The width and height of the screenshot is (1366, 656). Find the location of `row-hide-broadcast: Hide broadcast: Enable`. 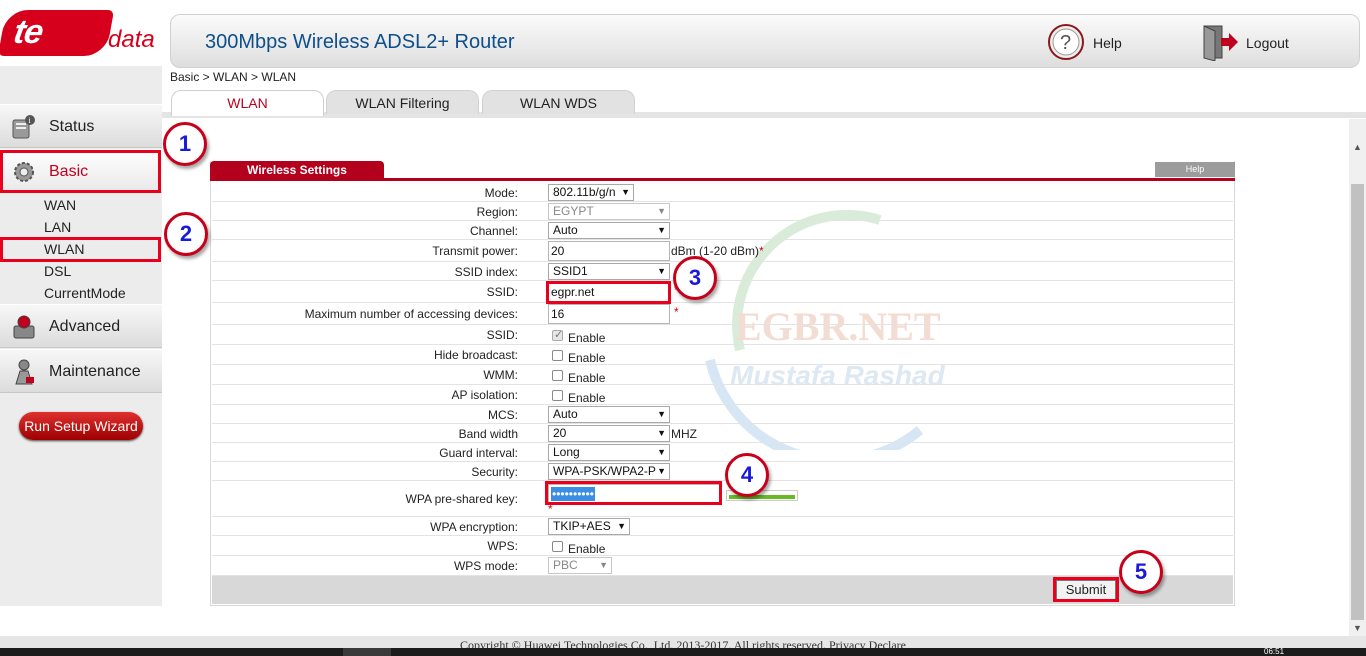

row-hide-broadcast: Hide broadcast: Enable is located at coordinates (722, 355).